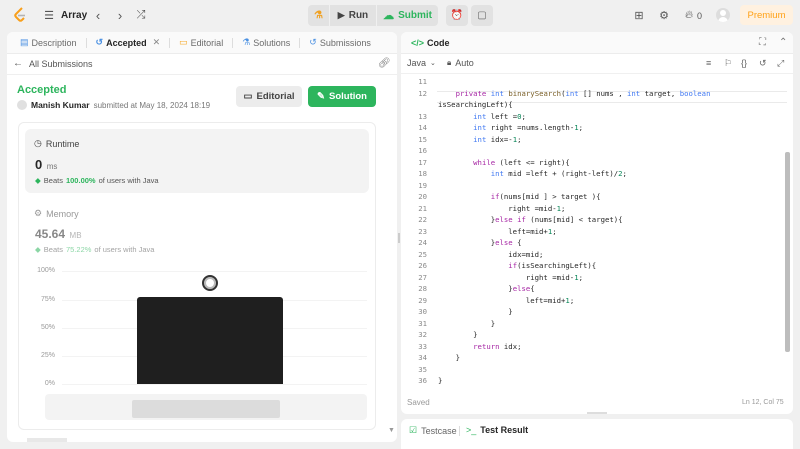 Image resolution: width=800 pixels, height=449 pixels. What do you see at coordinates (689, 15) in the screenshot?
I see `fire-icon: 🔥︎` at bounding box center [689, 15].